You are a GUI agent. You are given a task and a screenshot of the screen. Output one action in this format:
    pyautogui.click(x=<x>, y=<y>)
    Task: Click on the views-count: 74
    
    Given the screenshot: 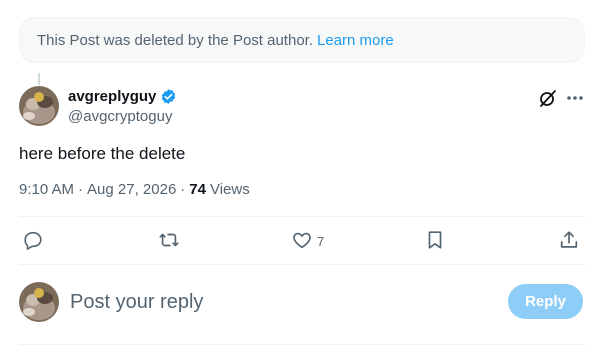 What is the action you would take?
    pyautogui.click(x=197, y=189)
    